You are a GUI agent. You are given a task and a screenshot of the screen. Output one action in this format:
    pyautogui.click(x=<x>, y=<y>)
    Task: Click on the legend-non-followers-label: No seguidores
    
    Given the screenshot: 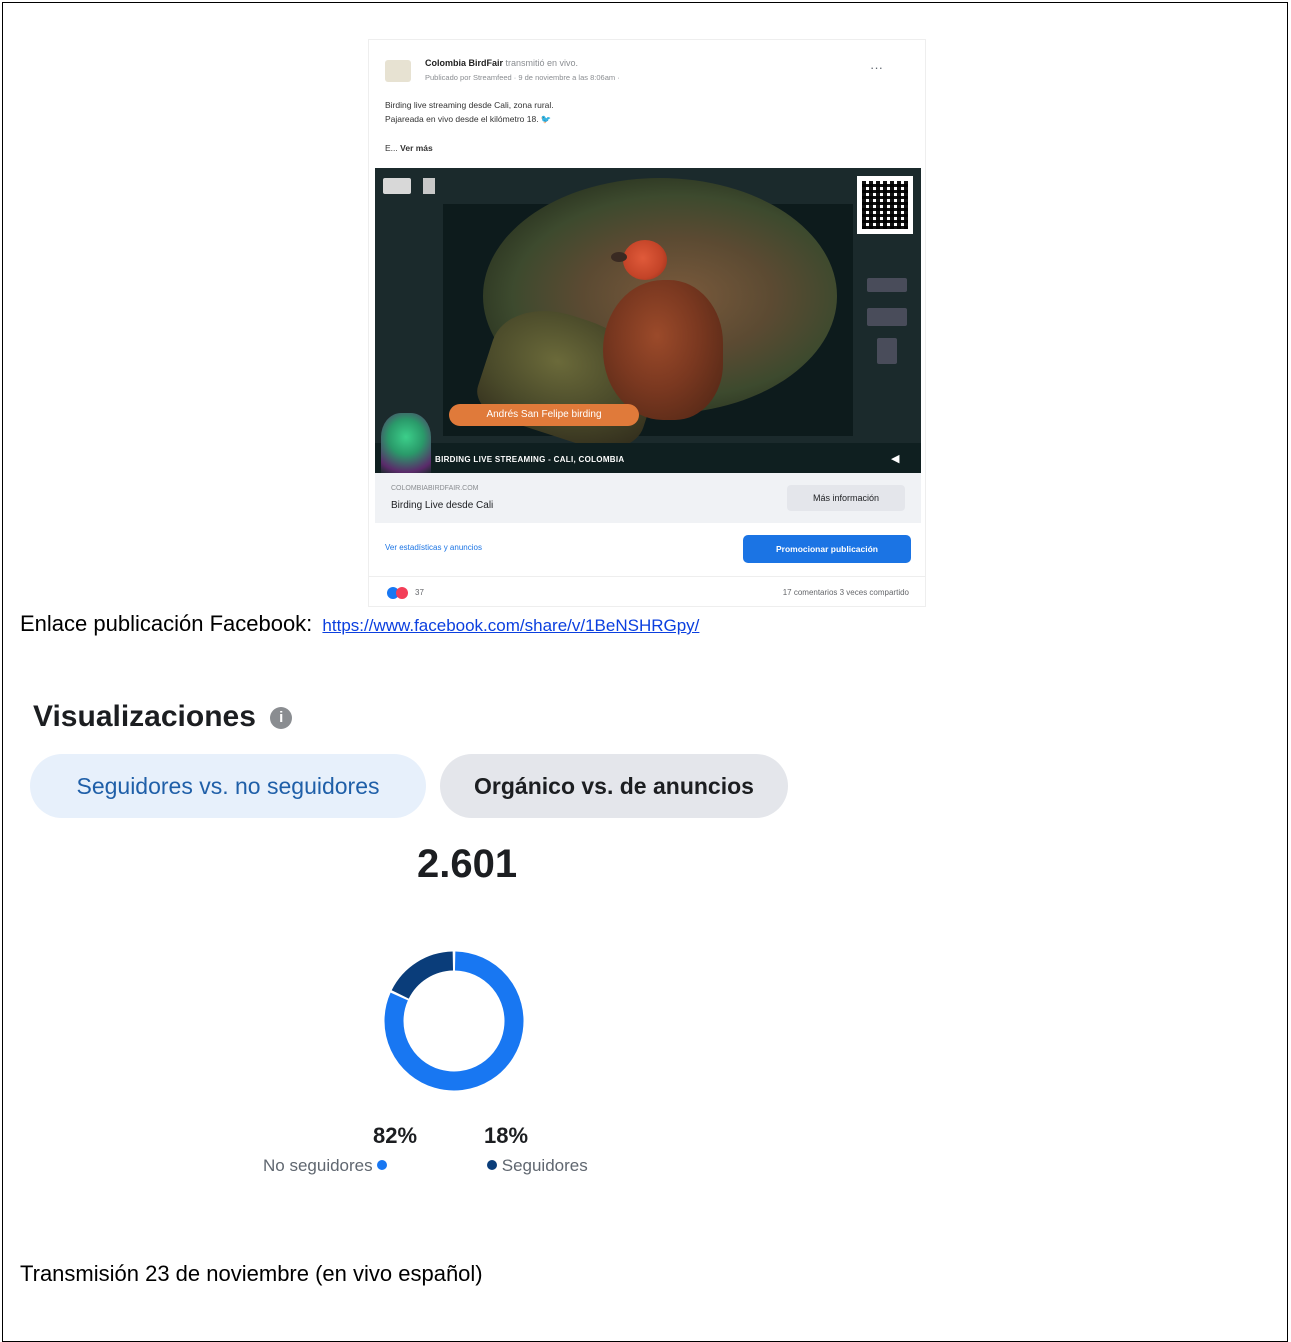 What is the action you would take?
    pyautogui.click(x=318, y=1165)
    